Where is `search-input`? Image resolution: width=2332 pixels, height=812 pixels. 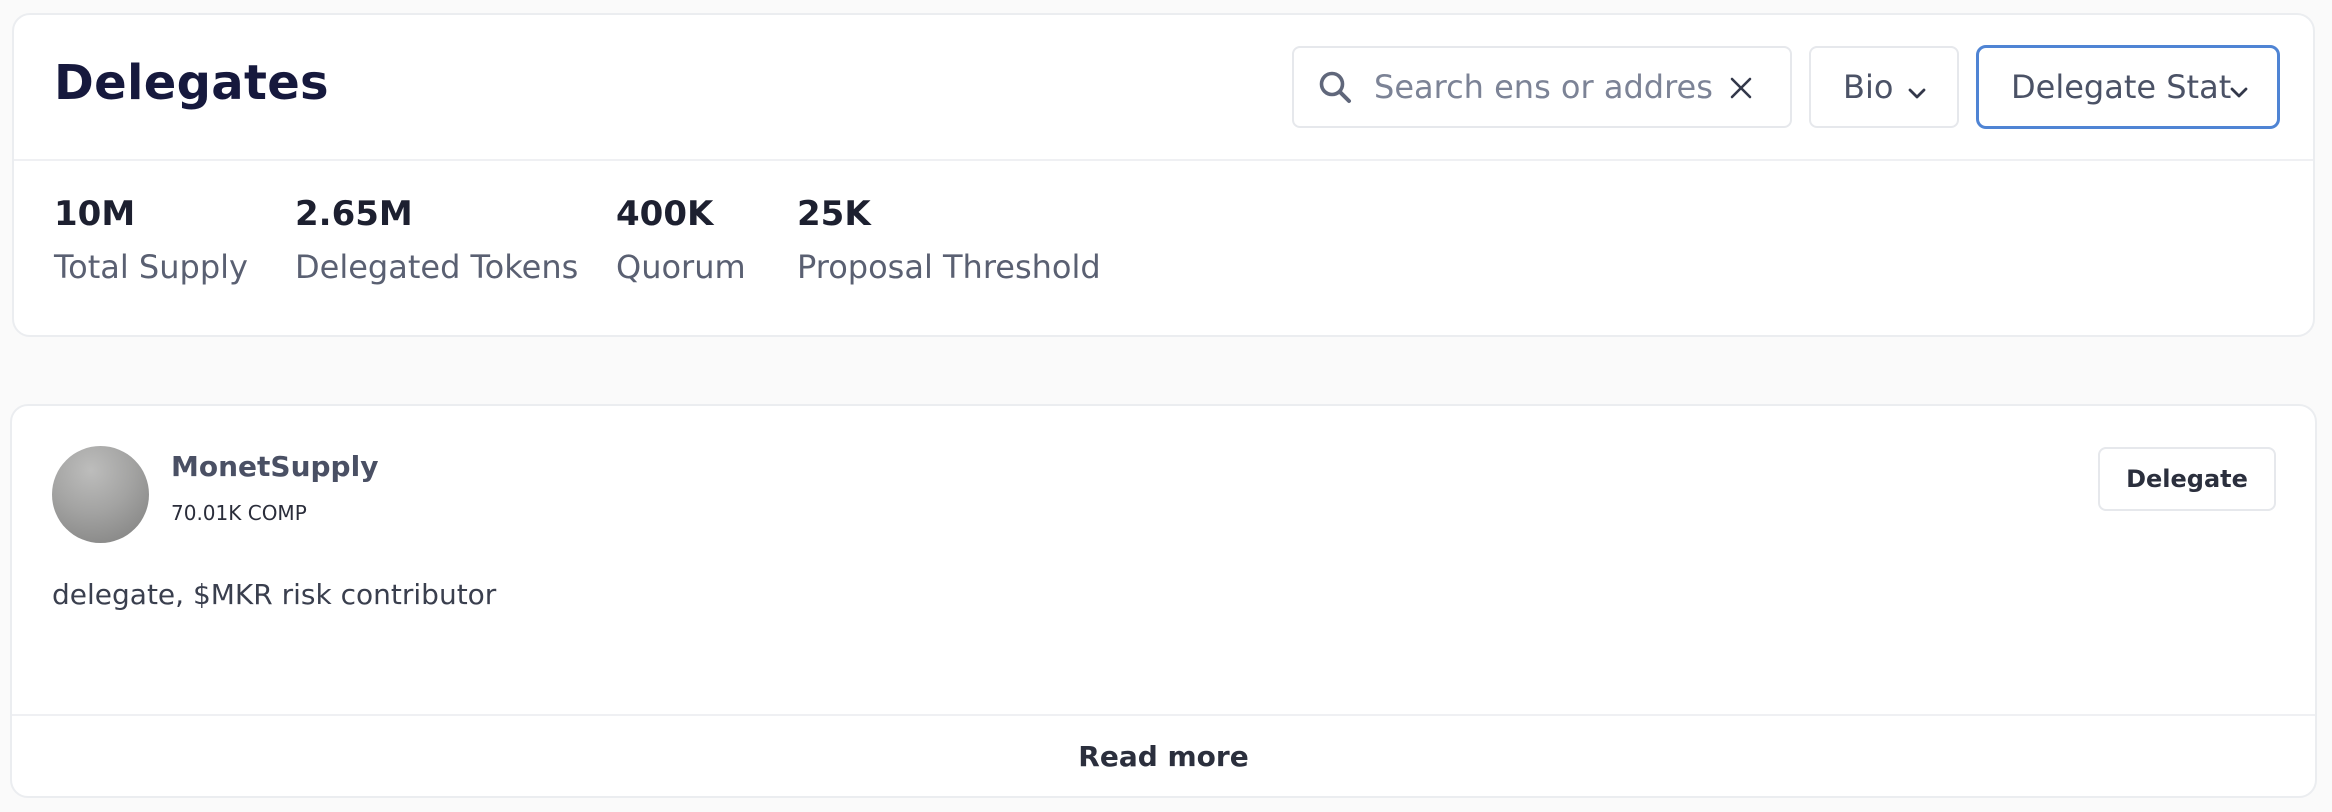 search-input is located at coordinates (1544, 87).